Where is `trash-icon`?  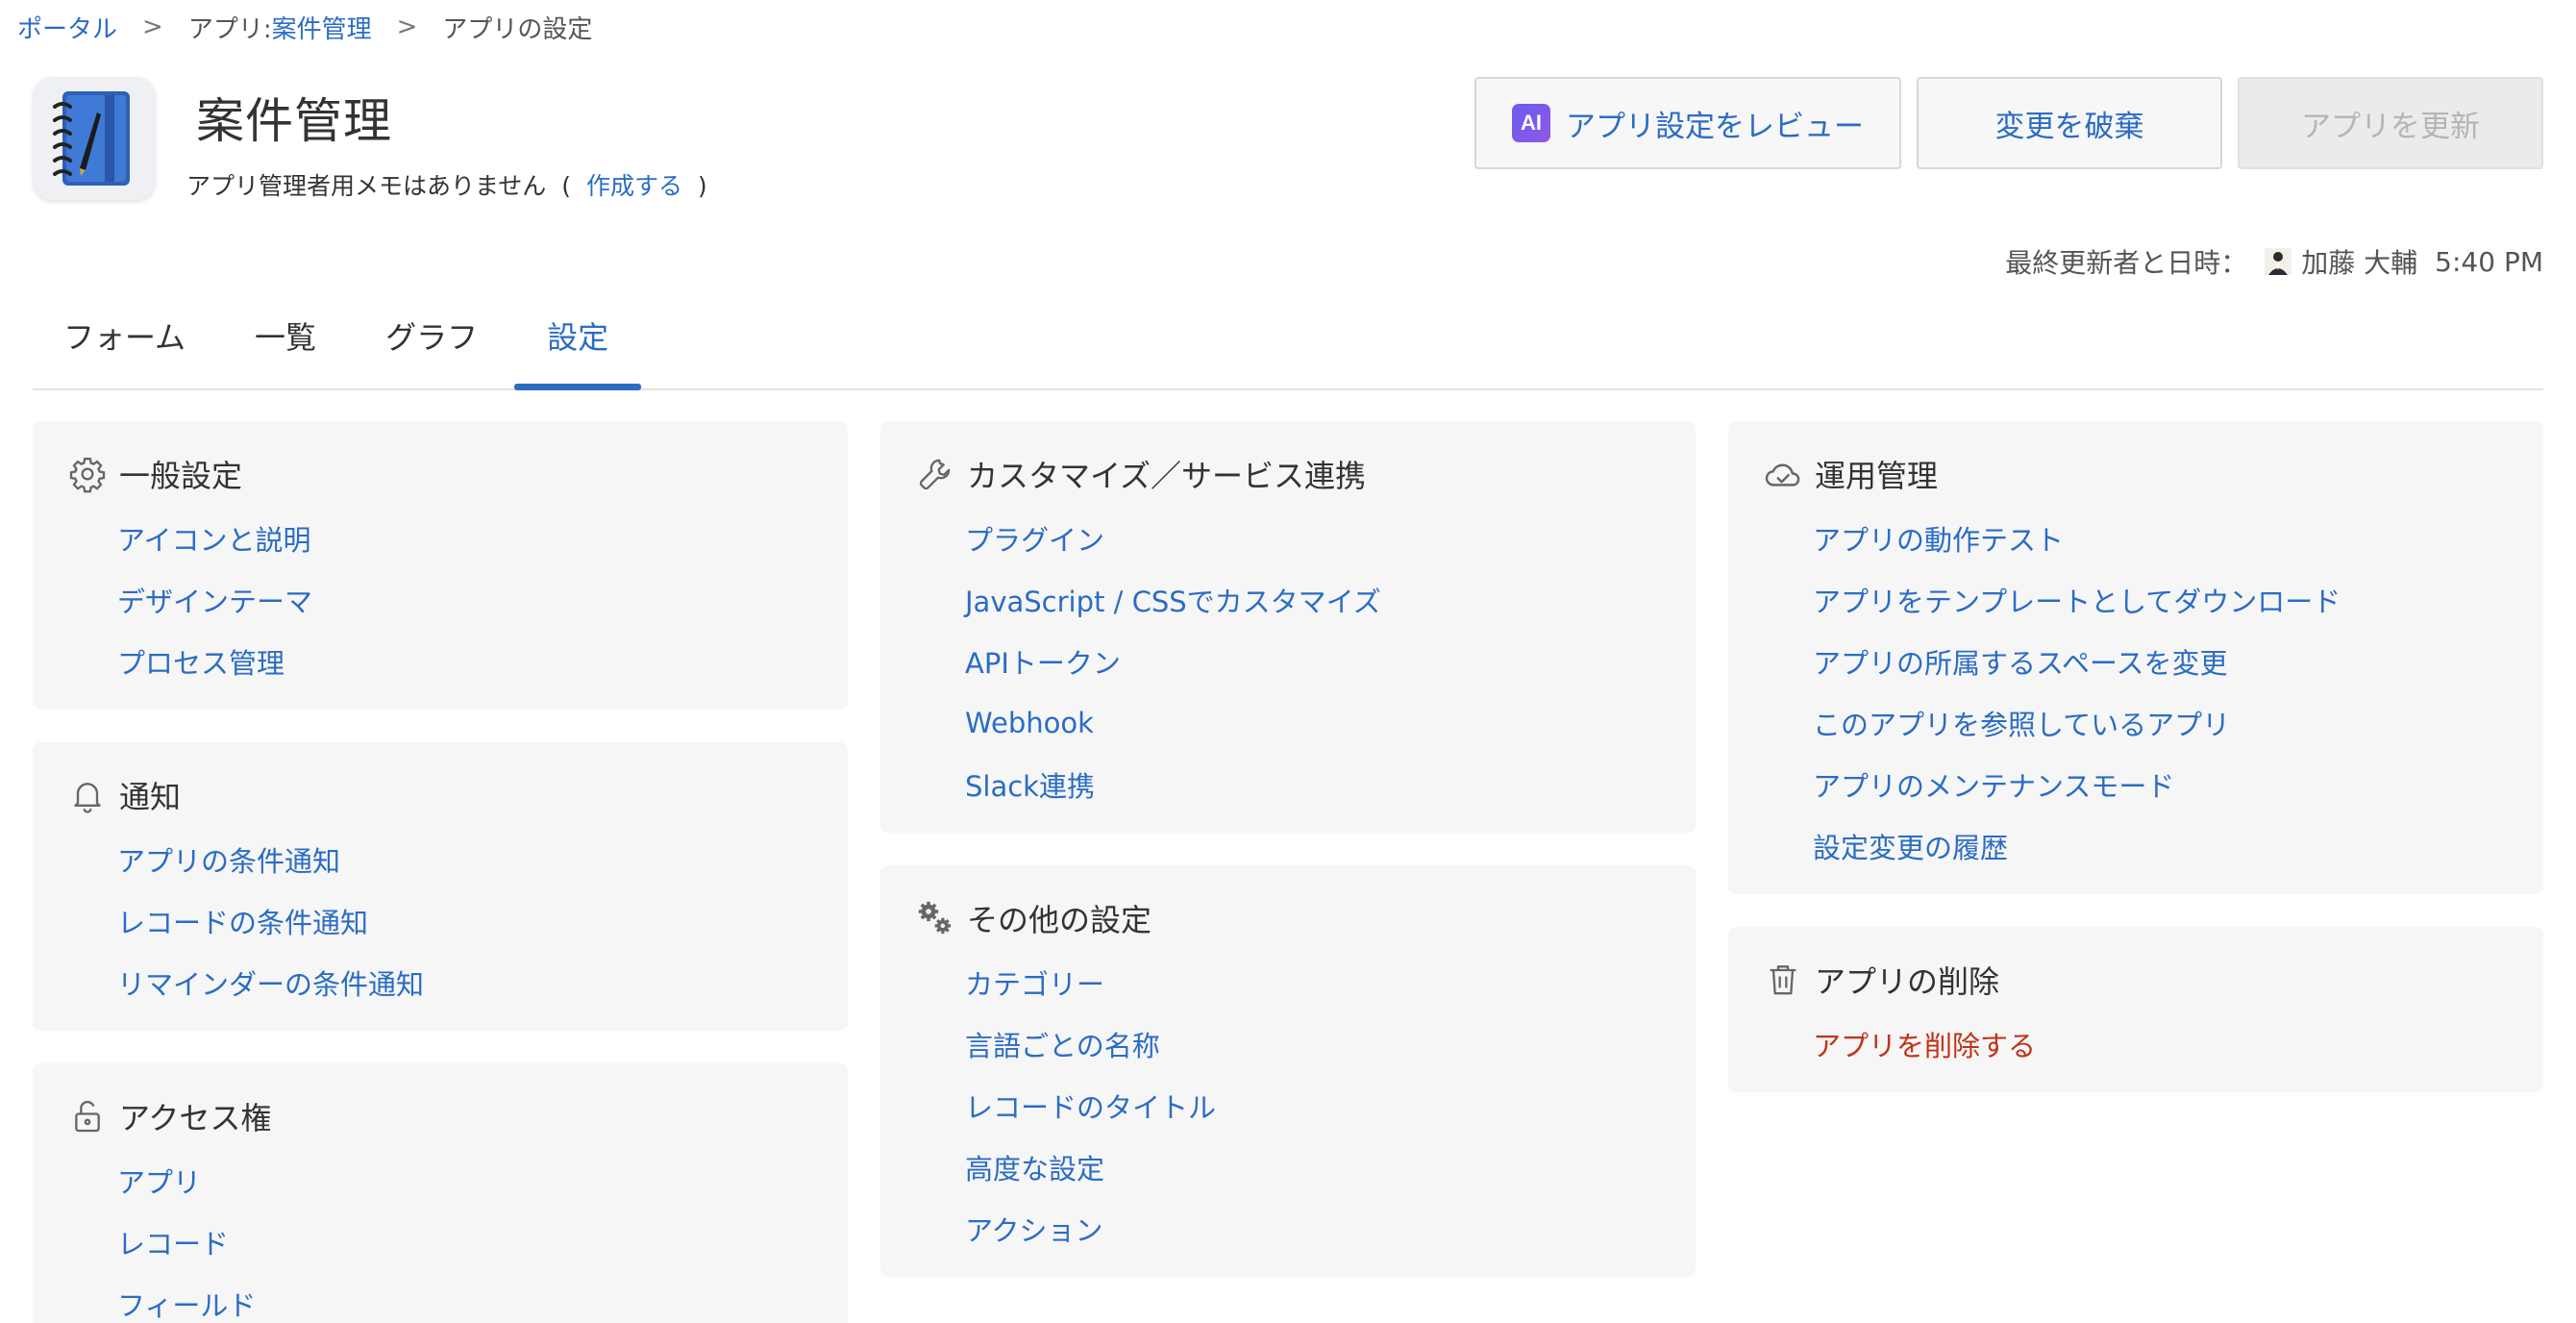 trash-icon is located at coordinates (1783, 980).